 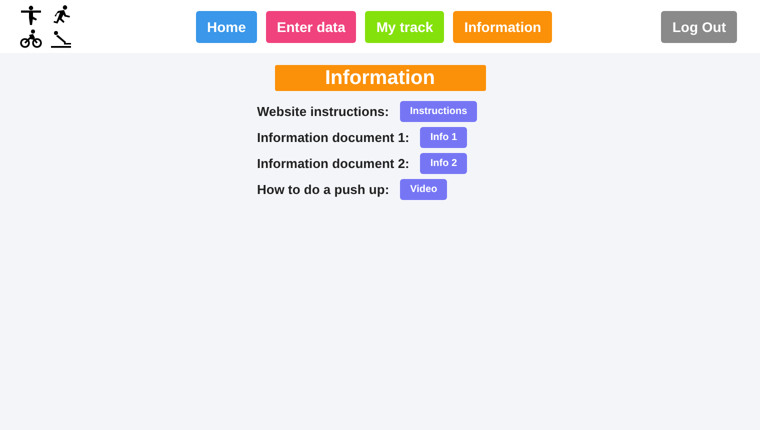 I want to click on link-button: Info 1, so click(x=444, y=137).